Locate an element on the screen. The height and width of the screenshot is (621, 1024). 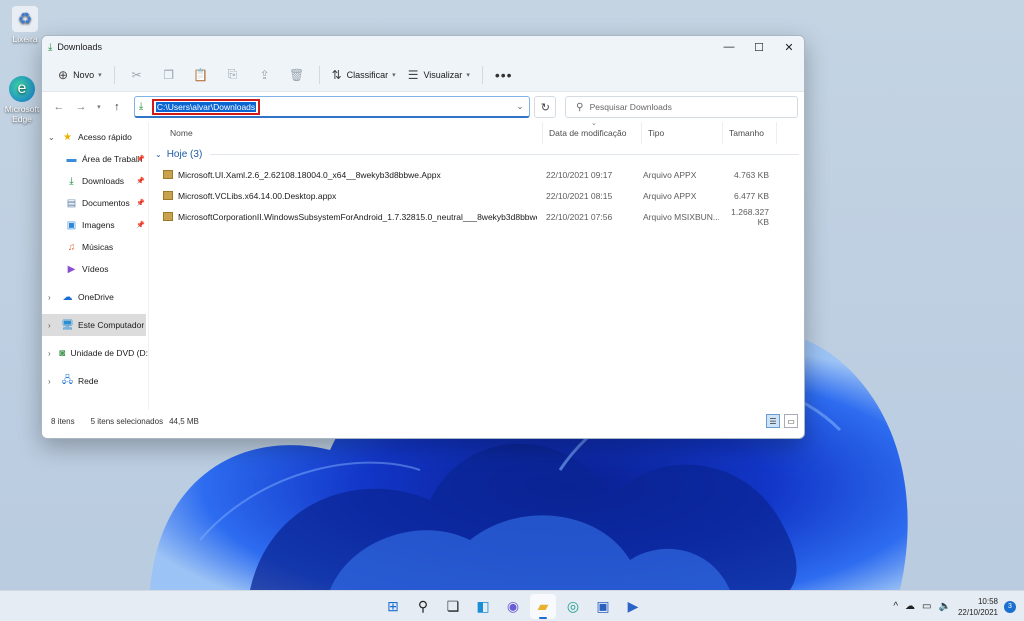
sort-label: Classificar is located at coordinates (367, 74).